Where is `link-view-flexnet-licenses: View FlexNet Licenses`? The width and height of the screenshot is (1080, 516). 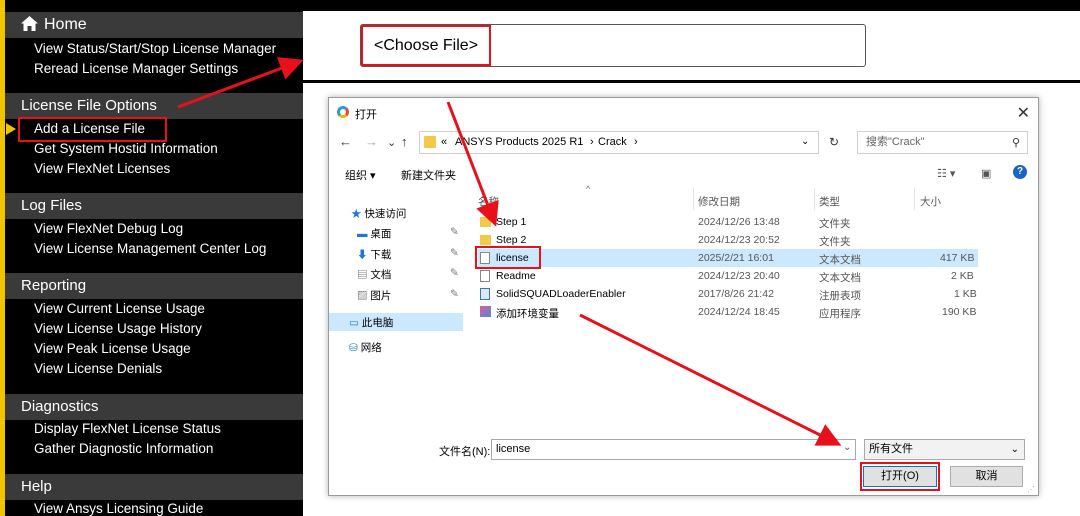
link-view-flexnet-licenses: View FlexNet Licenses is located at coordinates (102, 169).